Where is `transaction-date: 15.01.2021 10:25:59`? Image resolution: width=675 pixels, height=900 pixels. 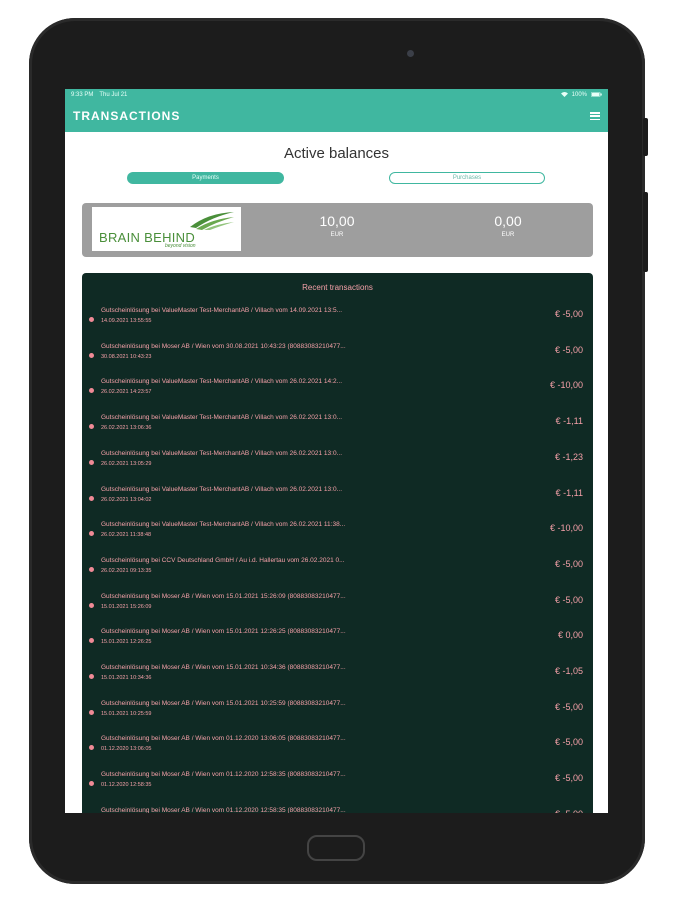 transaction-date: 15.01.2021 10:25:59 is located at coordinates (126, 713).